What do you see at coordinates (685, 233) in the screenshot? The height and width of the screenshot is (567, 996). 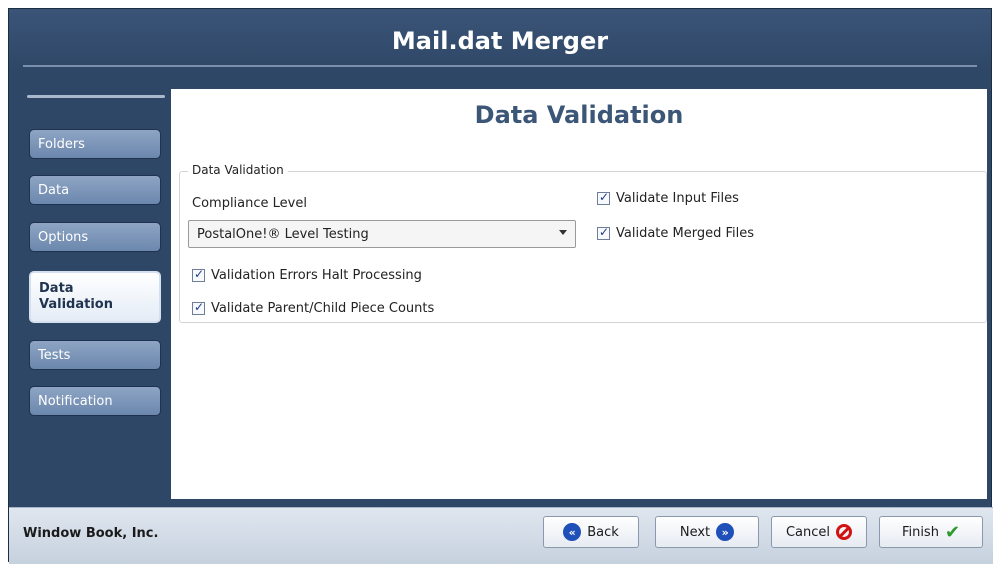 I see `validate-merged-files-label: Validate Merged Files` at bounding box center [685, 233].